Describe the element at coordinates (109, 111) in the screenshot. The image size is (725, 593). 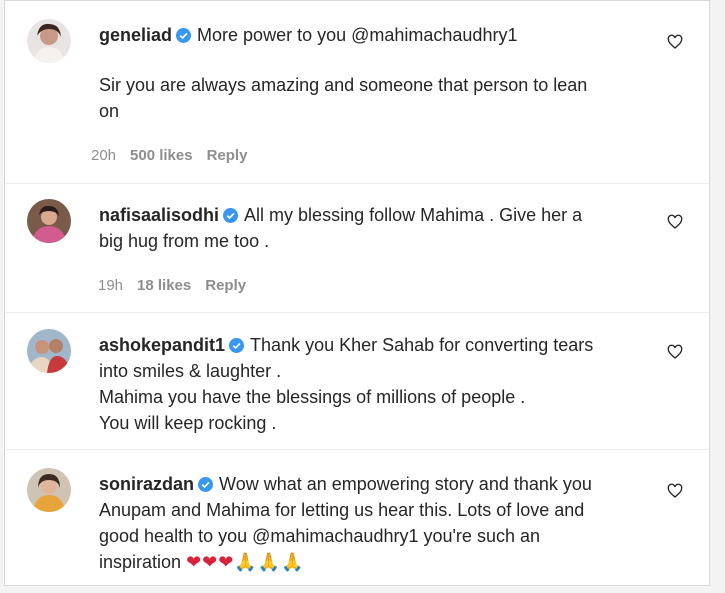
I see `comment-body-line: on` at that location.